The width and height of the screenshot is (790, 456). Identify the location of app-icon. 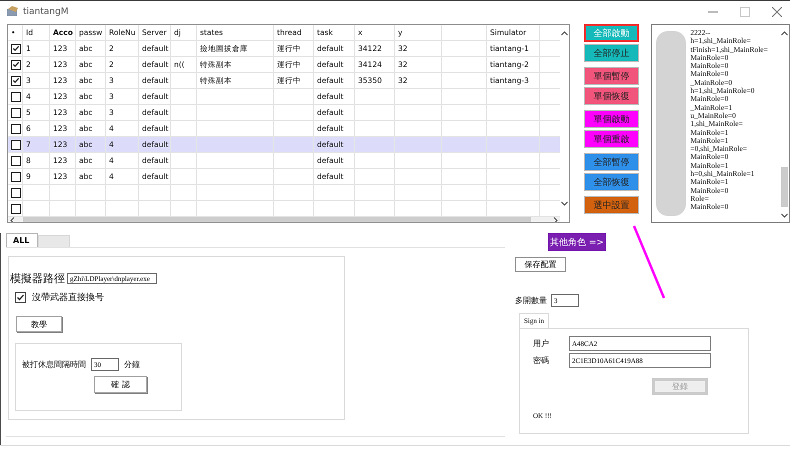
(12, 11).